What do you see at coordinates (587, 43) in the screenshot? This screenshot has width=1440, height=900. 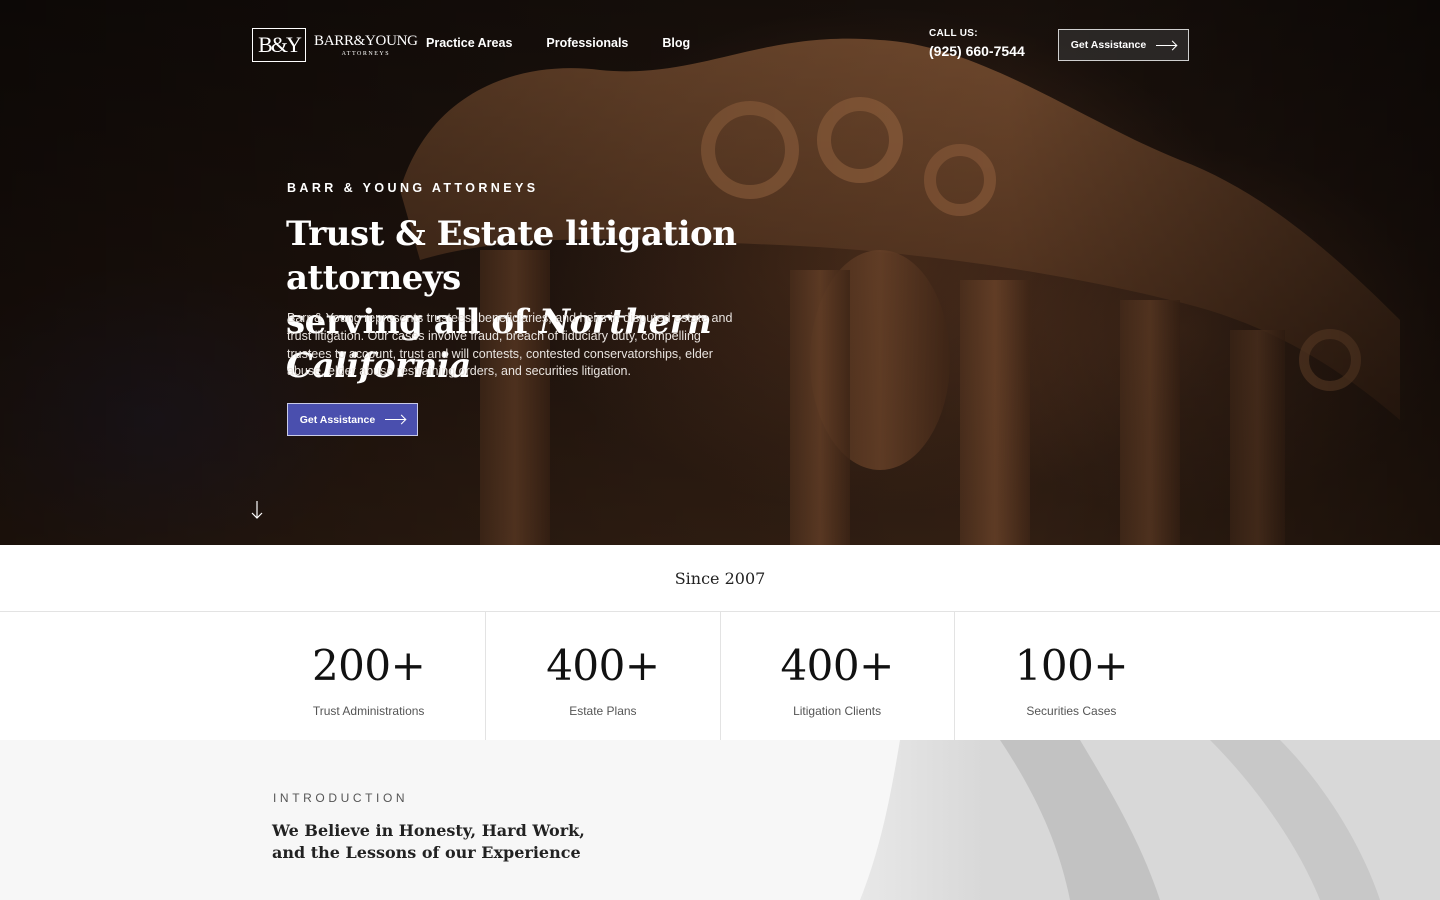 I see `nav-professionals: Professionals` at bounding box center [587, 43].